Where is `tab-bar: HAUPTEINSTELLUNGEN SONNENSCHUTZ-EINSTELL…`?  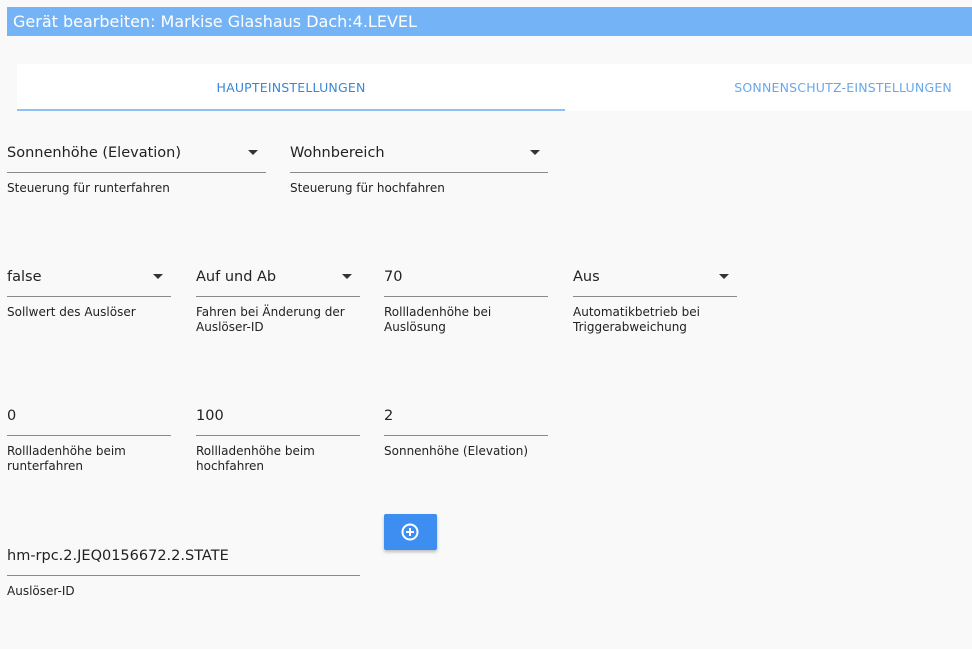 tab-bar: HAUPTEINSTELLUNGEN SONNENSCHUTZ-EINSTELL… is located at coordinates (494, 87).